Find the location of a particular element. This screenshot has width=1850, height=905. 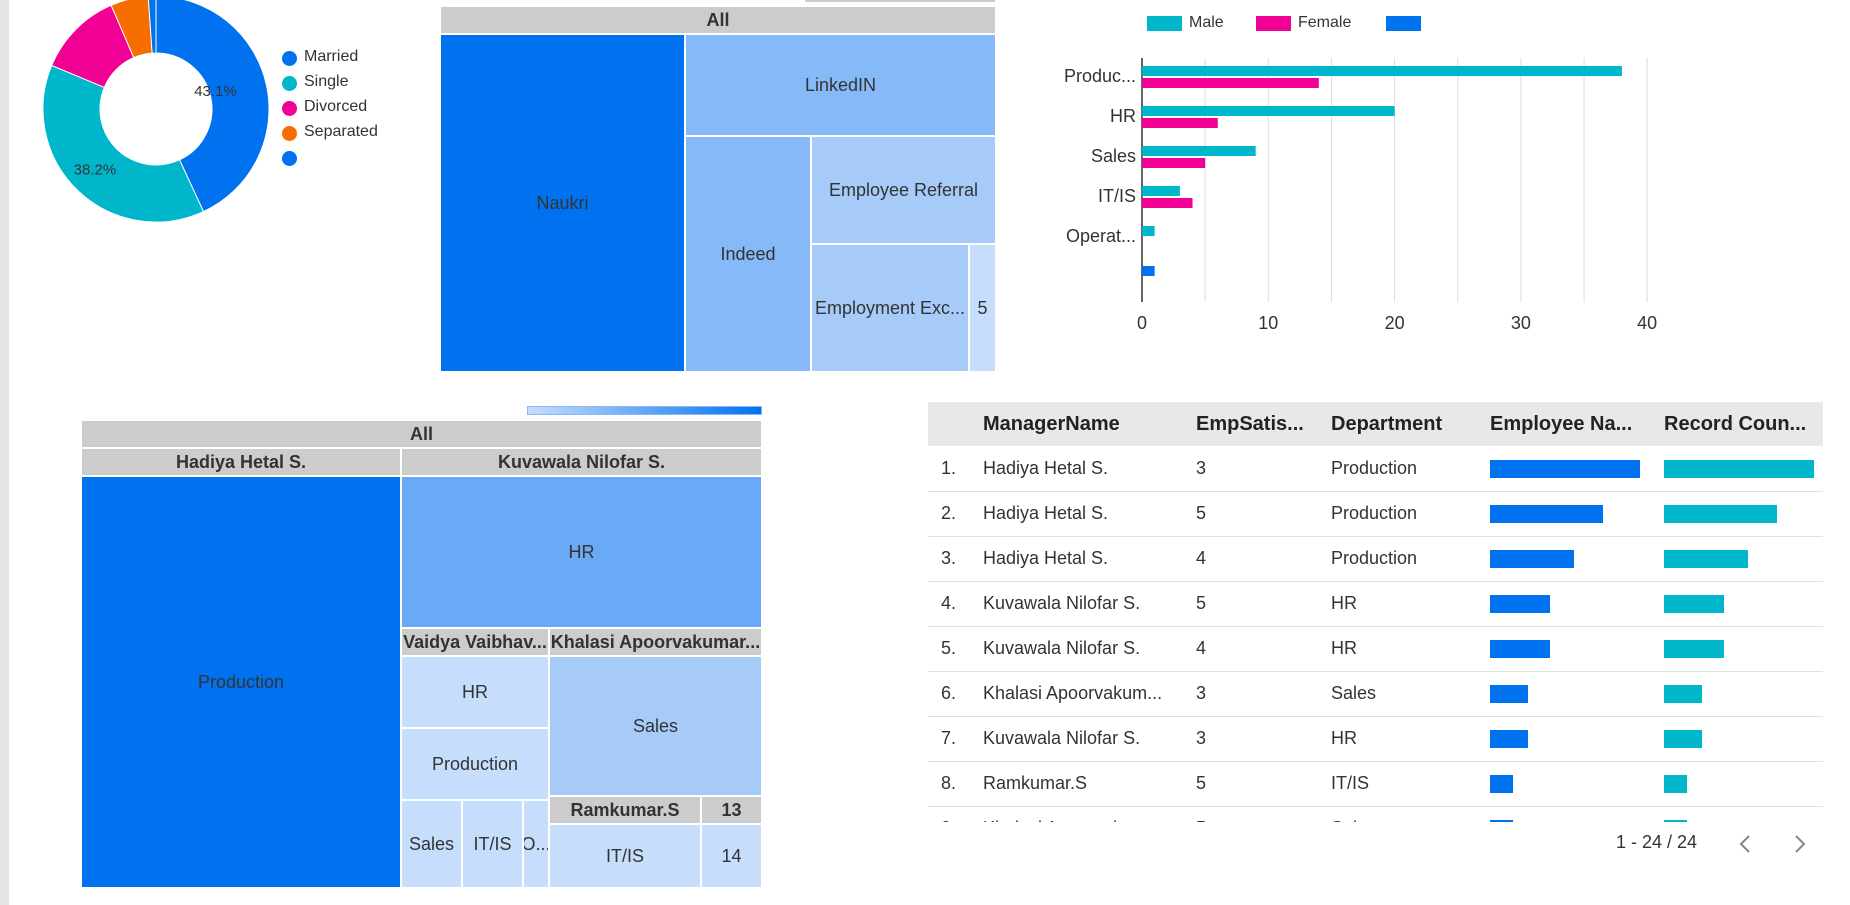

manager-group-kuvawala: Kuvawala Nilofar S. is located at coordinates (581, 462).